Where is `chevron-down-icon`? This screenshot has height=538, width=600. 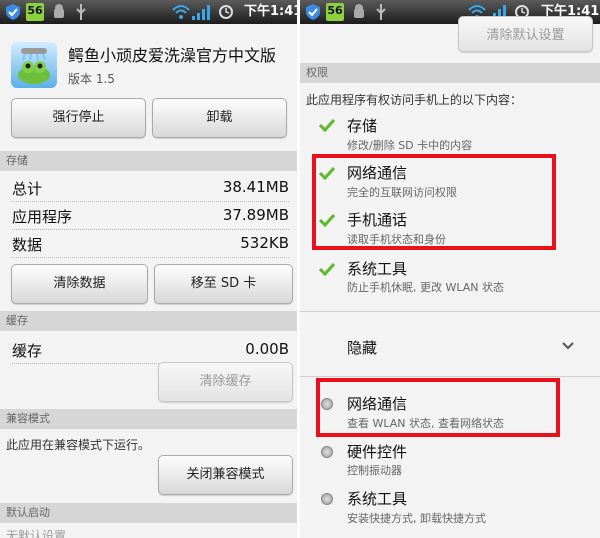 chevron-down-icon is located at coordinates (568, 346).